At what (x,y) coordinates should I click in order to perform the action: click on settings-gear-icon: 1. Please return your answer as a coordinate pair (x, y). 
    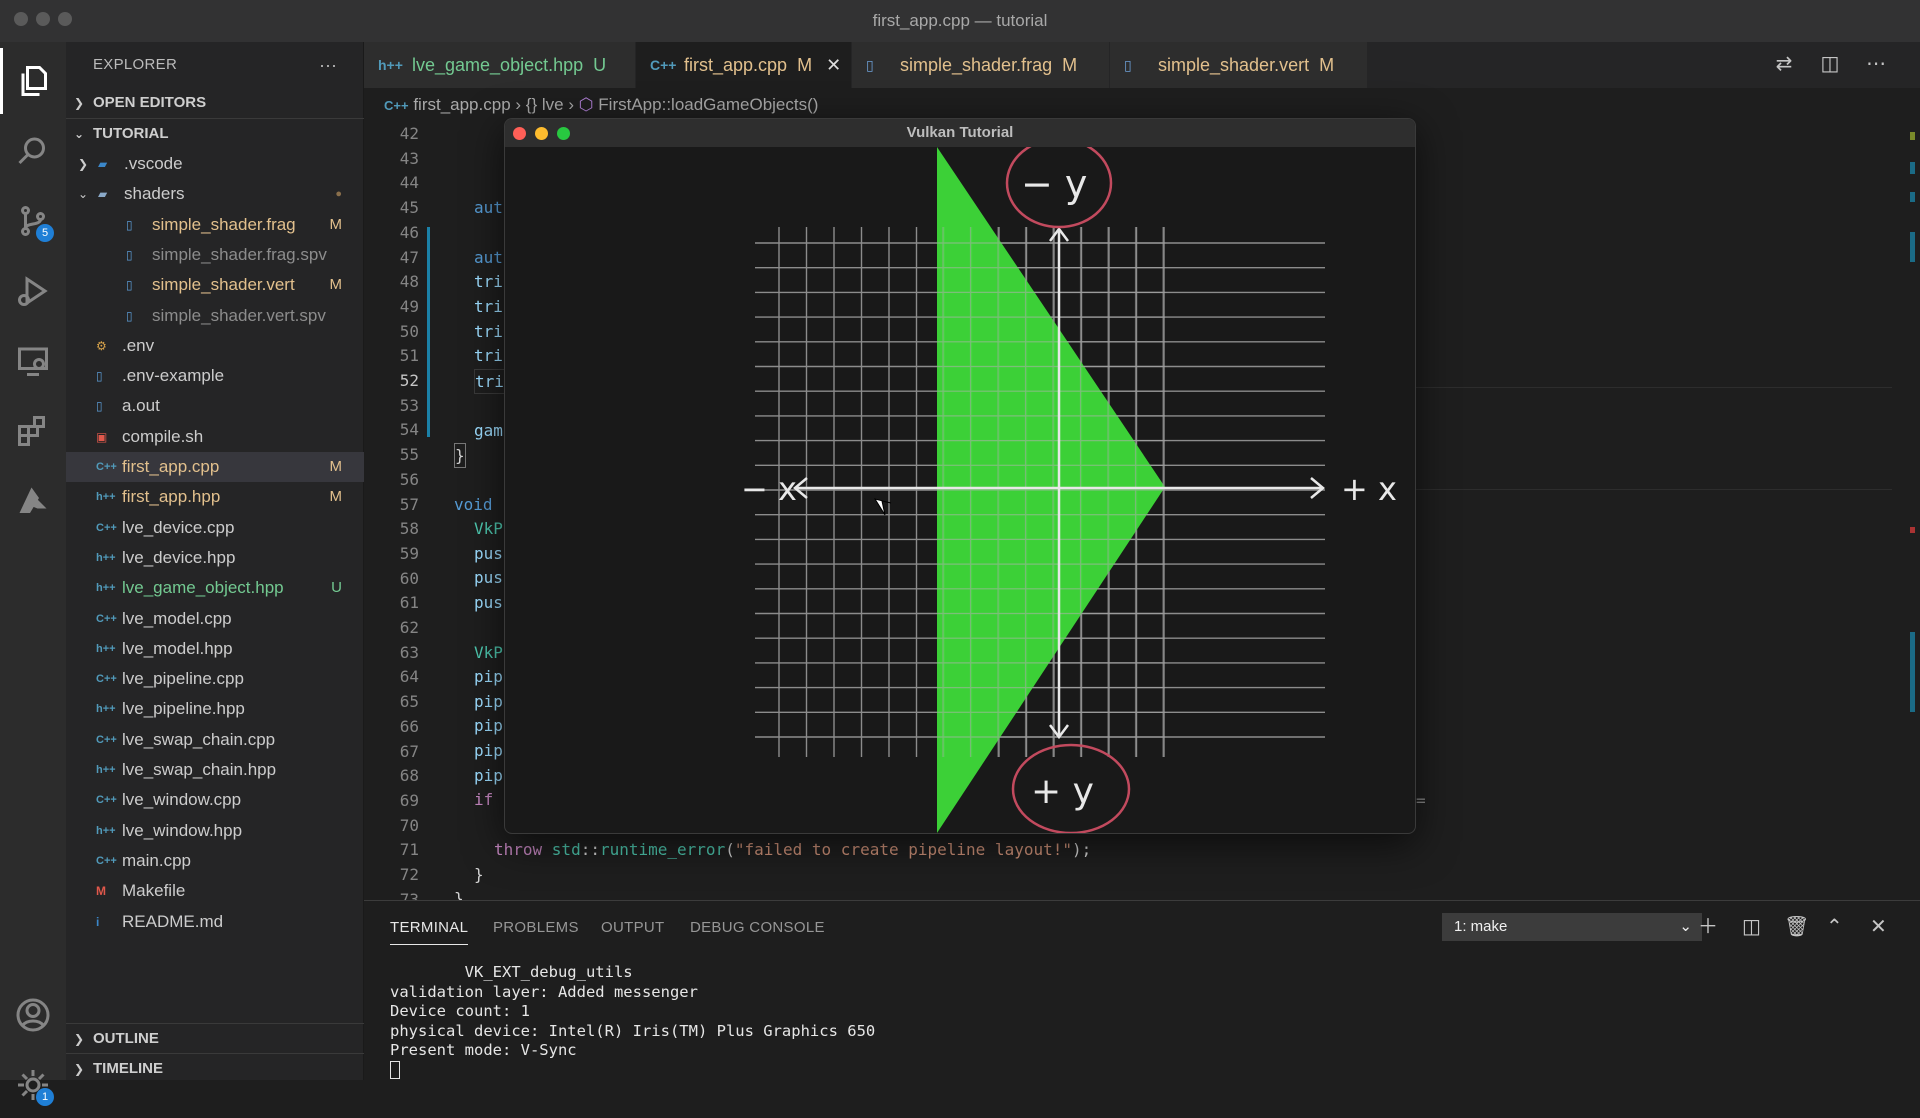
    Looking at the image, I should click on (33, 1085).